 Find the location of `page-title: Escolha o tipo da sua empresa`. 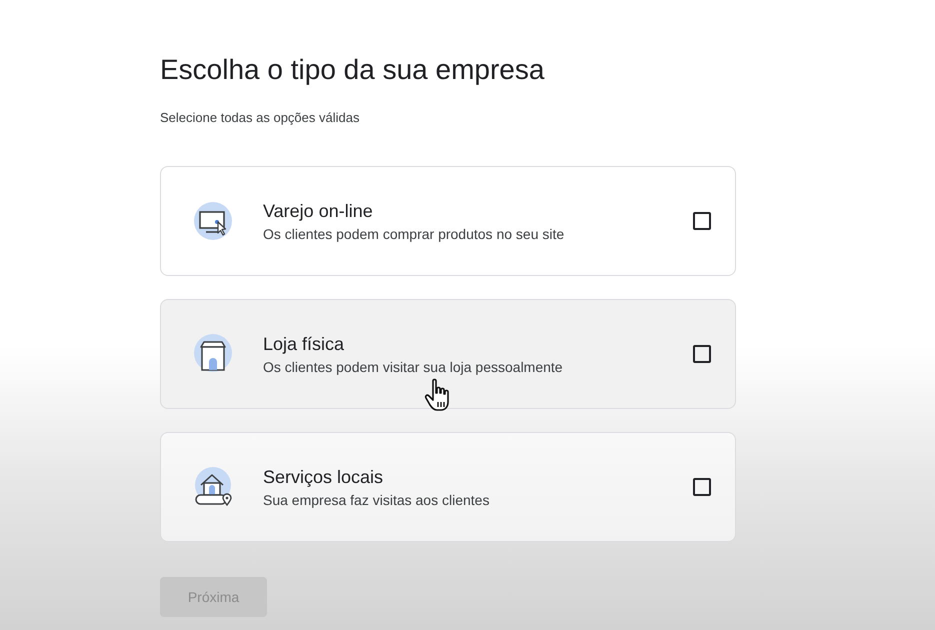

page-title: Escolha o tipo da sua empresa is located at coordinates (353, 70).